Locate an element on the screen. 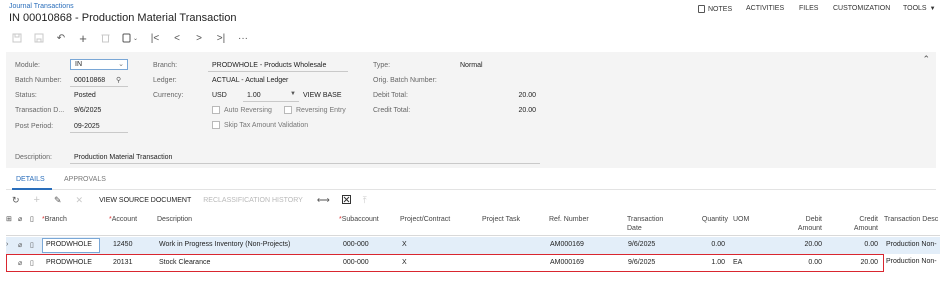  account-header: *Account is located at coordinates (123, 219).